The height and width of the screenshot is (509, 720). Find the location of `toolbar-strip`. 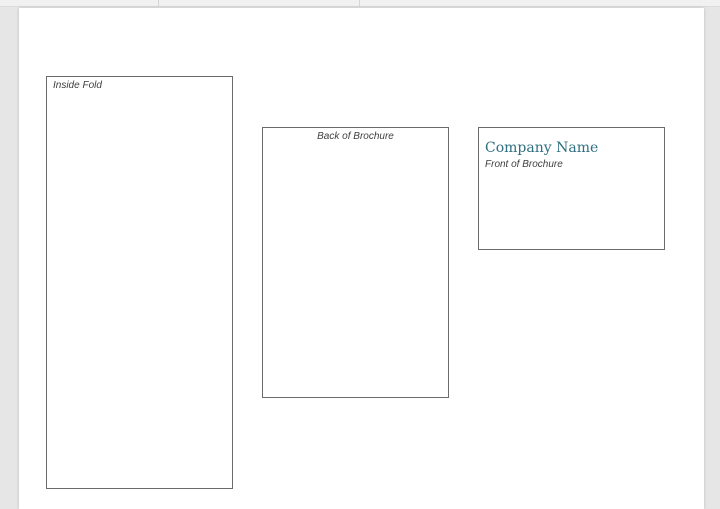

toolbar-strip is located at coordinates (360, 3).